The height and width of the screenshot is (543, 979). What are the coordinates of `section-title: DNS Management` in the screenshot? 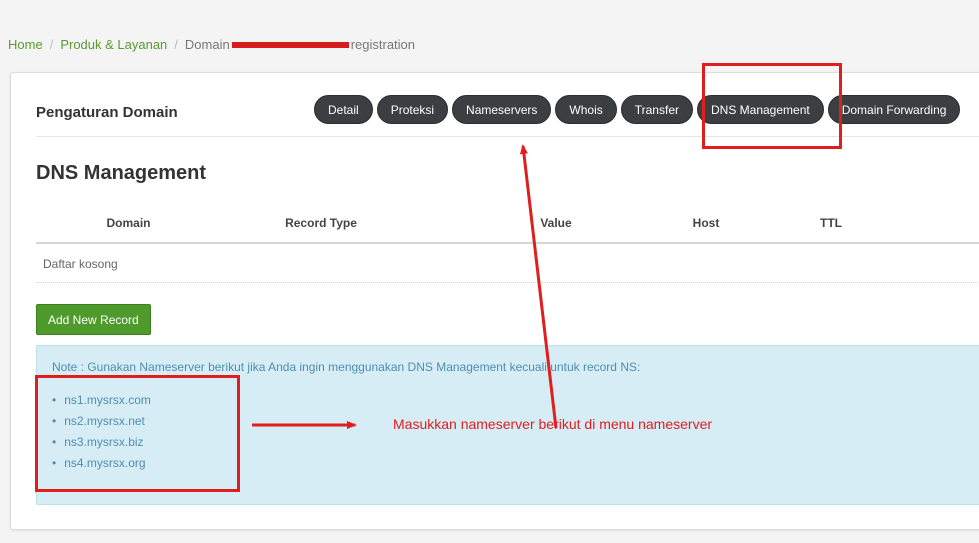 It's located at (121, 173).